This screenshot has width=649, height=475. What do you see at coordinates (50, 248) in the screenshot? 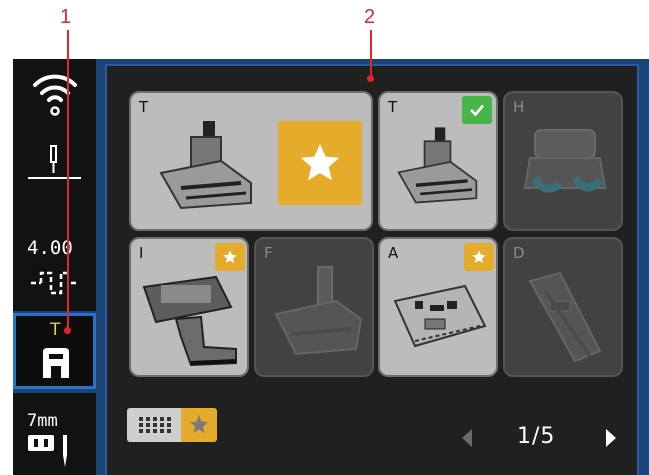
I see `stitch-length-value: 4.00` at bounding box center [50, 248].